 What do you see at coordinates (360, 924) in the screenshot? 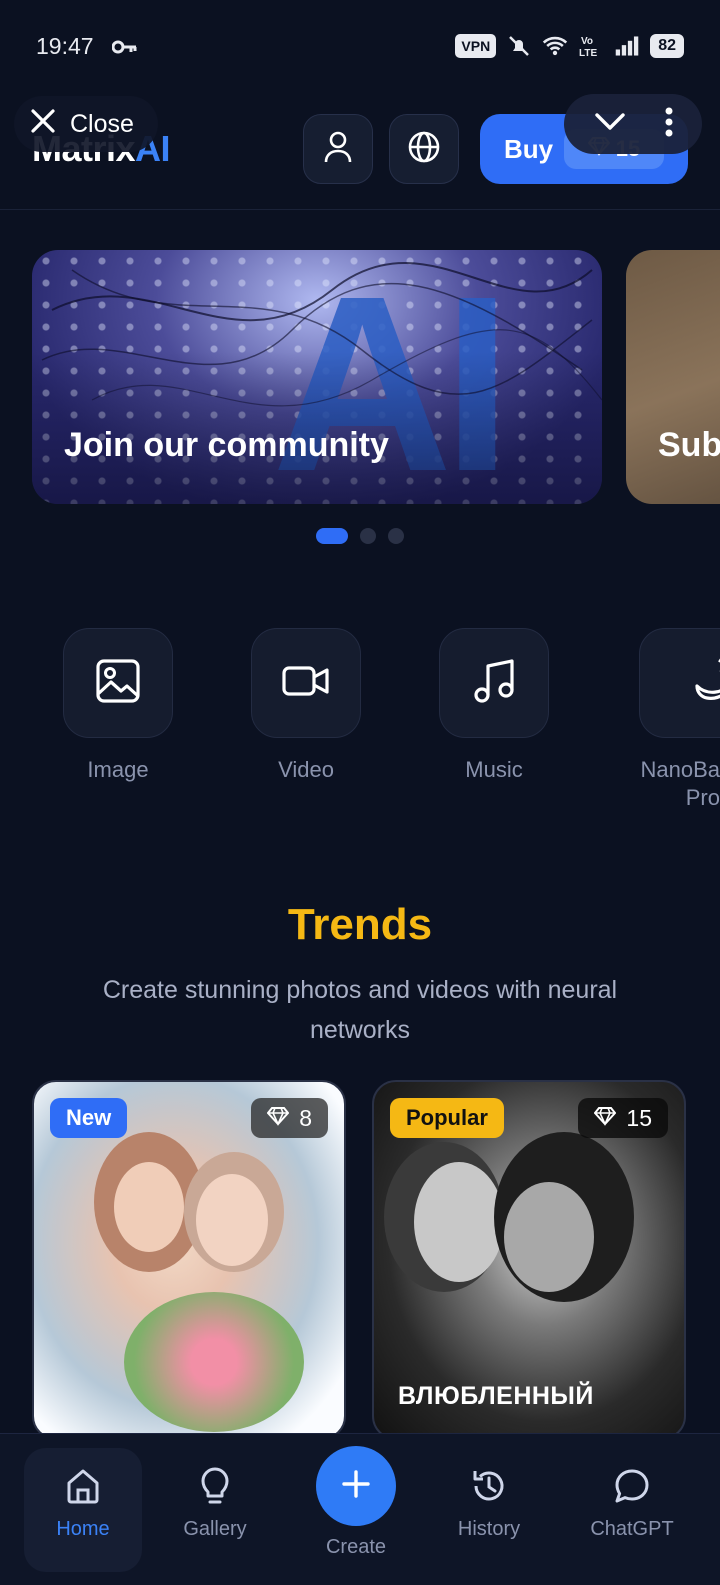
I see `trends-title: Trends` at bounding box center [360, 924].